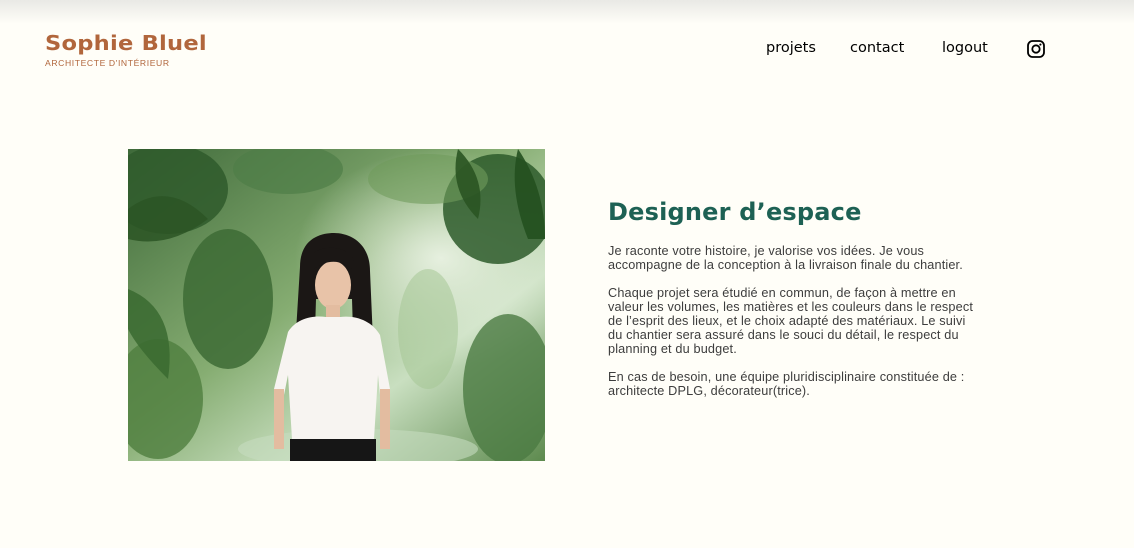  I want to click on instagram-icon, so click(1036, 49).